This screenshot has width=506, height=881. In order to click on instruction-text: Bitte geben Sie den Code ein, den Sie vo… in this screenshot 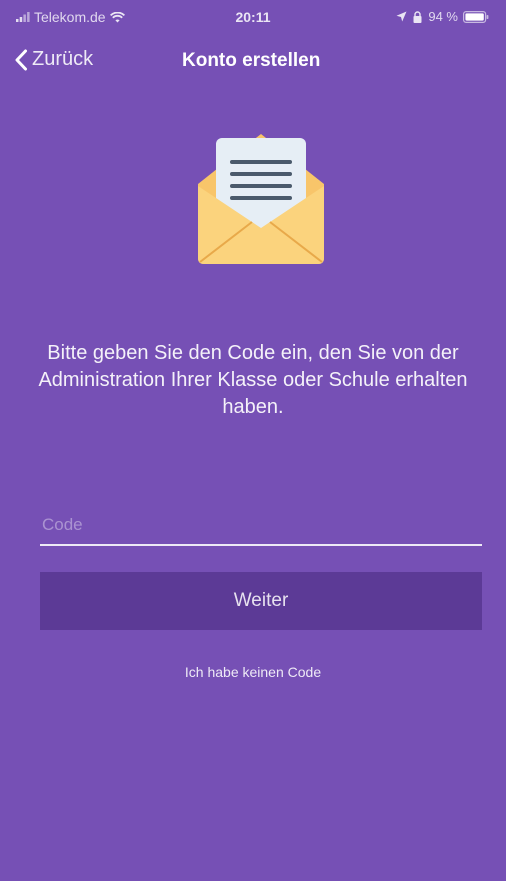, I will do `click(253, 380)`.